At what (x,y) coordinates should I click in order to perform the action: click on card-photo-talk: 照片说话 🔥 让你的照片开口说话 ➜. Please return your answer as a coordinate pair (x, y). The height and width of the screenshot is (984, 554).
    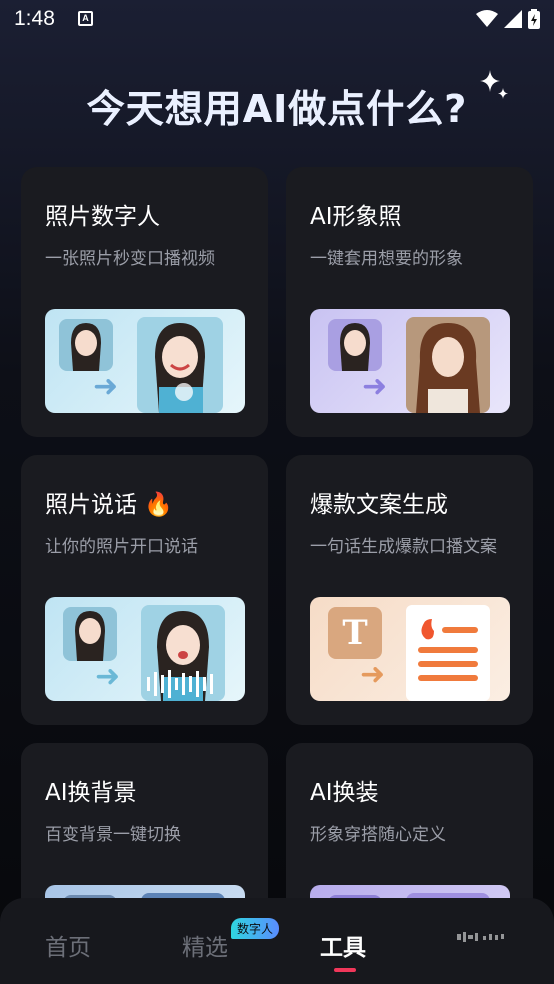
    Looking at the image, I should click on (144, 590).